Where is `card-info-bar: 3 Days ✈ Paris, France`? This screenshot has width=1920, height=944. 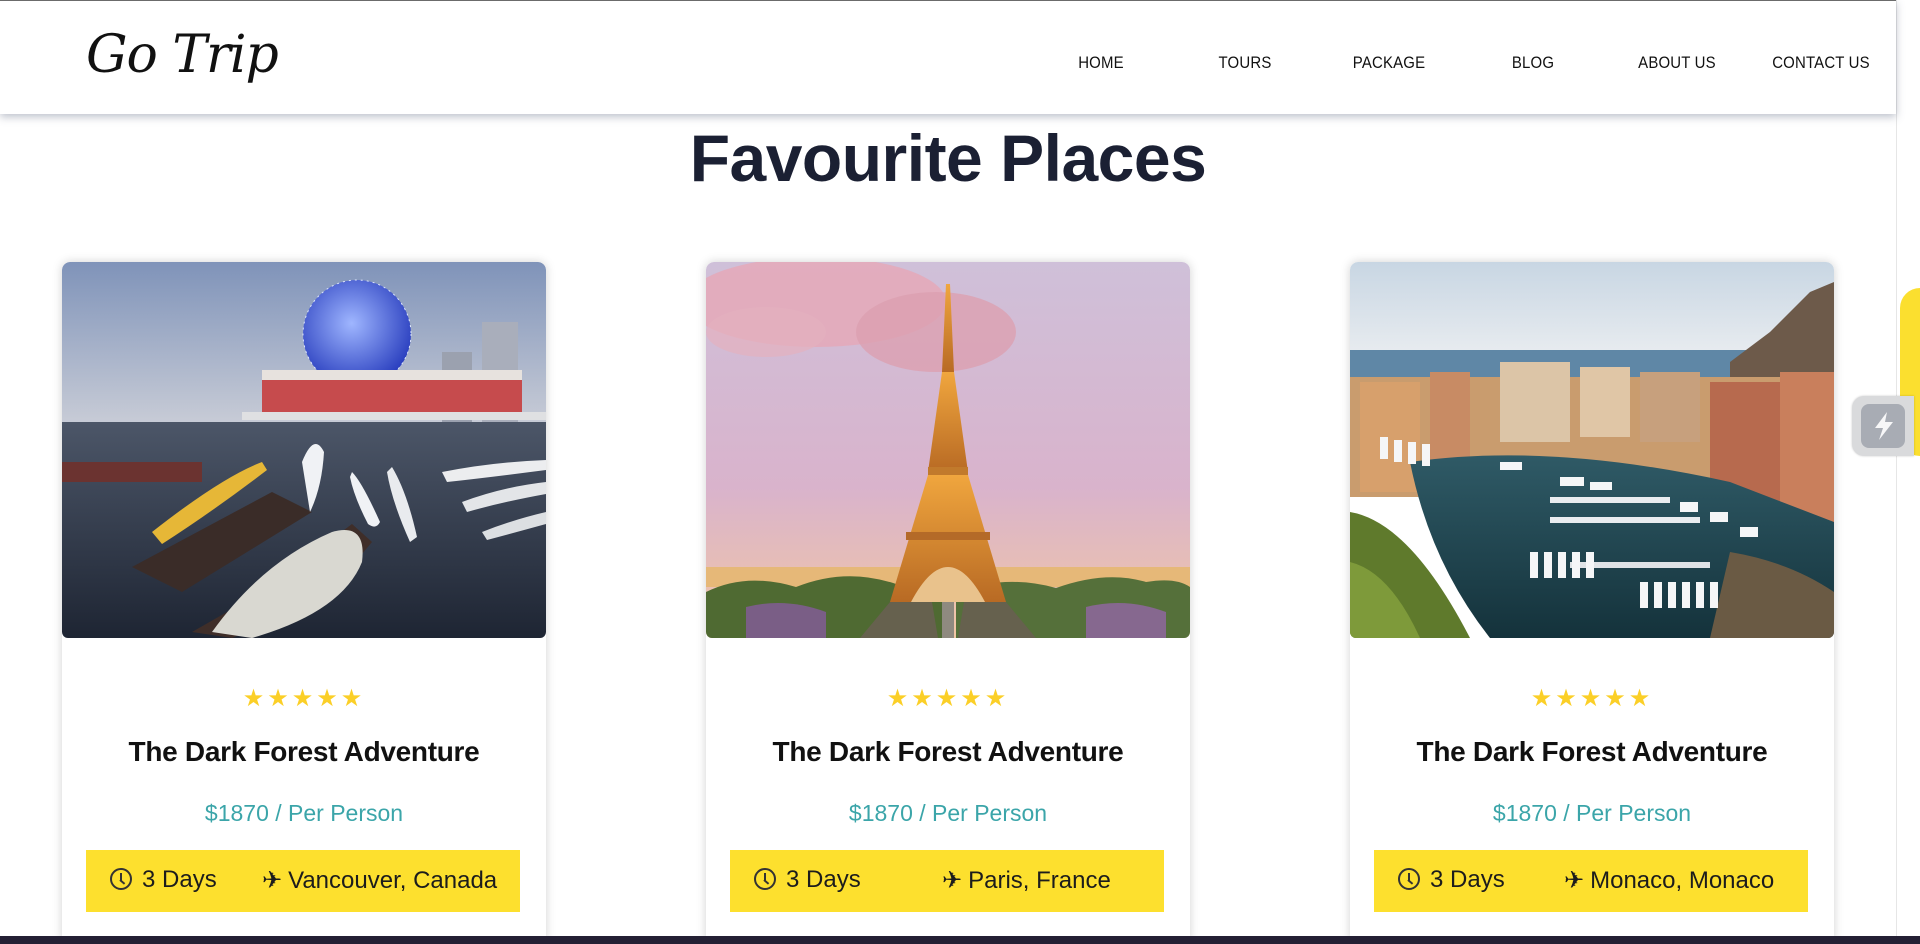 card-info-bar: 3 Days ✈ Paris, France is located at coordinates (947, 881).